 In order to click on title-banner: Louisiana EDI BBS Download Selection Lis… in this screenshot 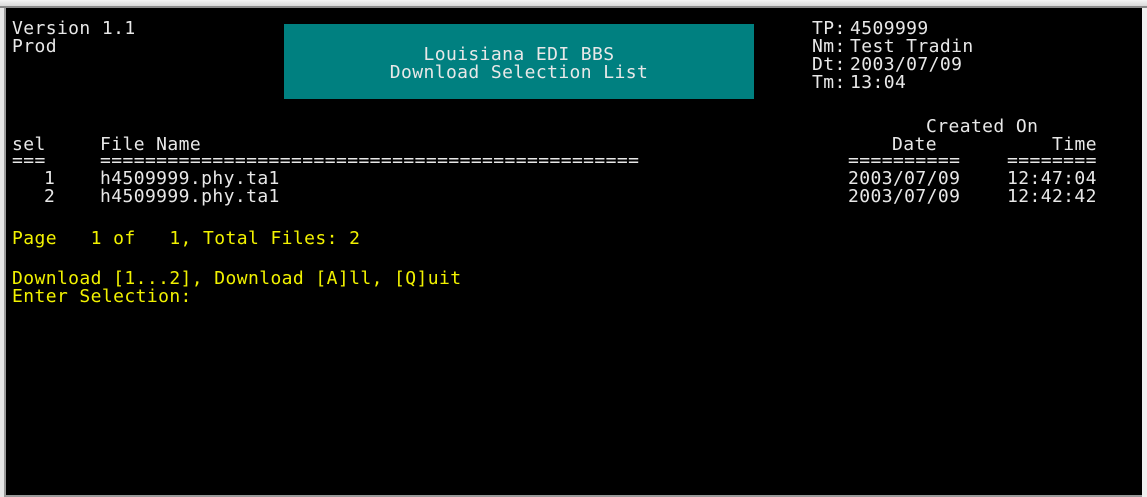, I will do `click(519, 61)`.